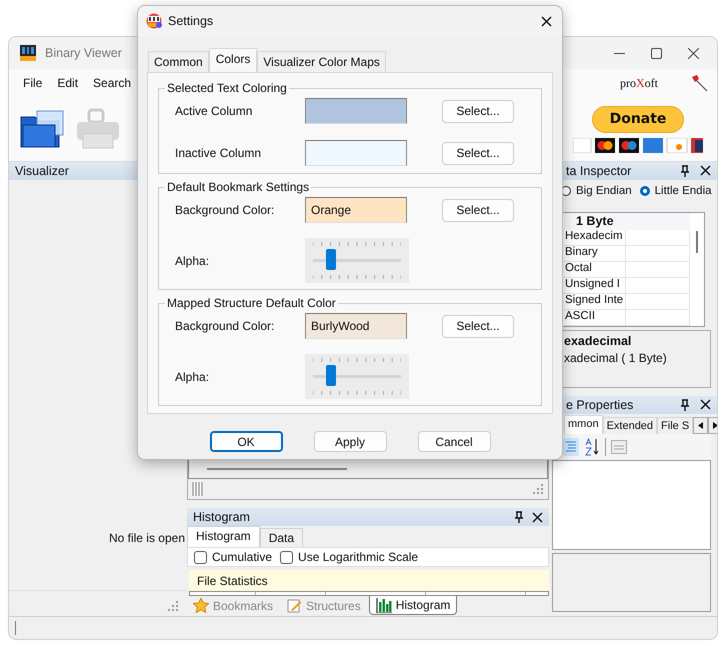 Image resolution: width=723 pixels, height=646 pixels. Describe the element at coordinates (675, 425) in the screenshot. I see `tab: File S` at that location.